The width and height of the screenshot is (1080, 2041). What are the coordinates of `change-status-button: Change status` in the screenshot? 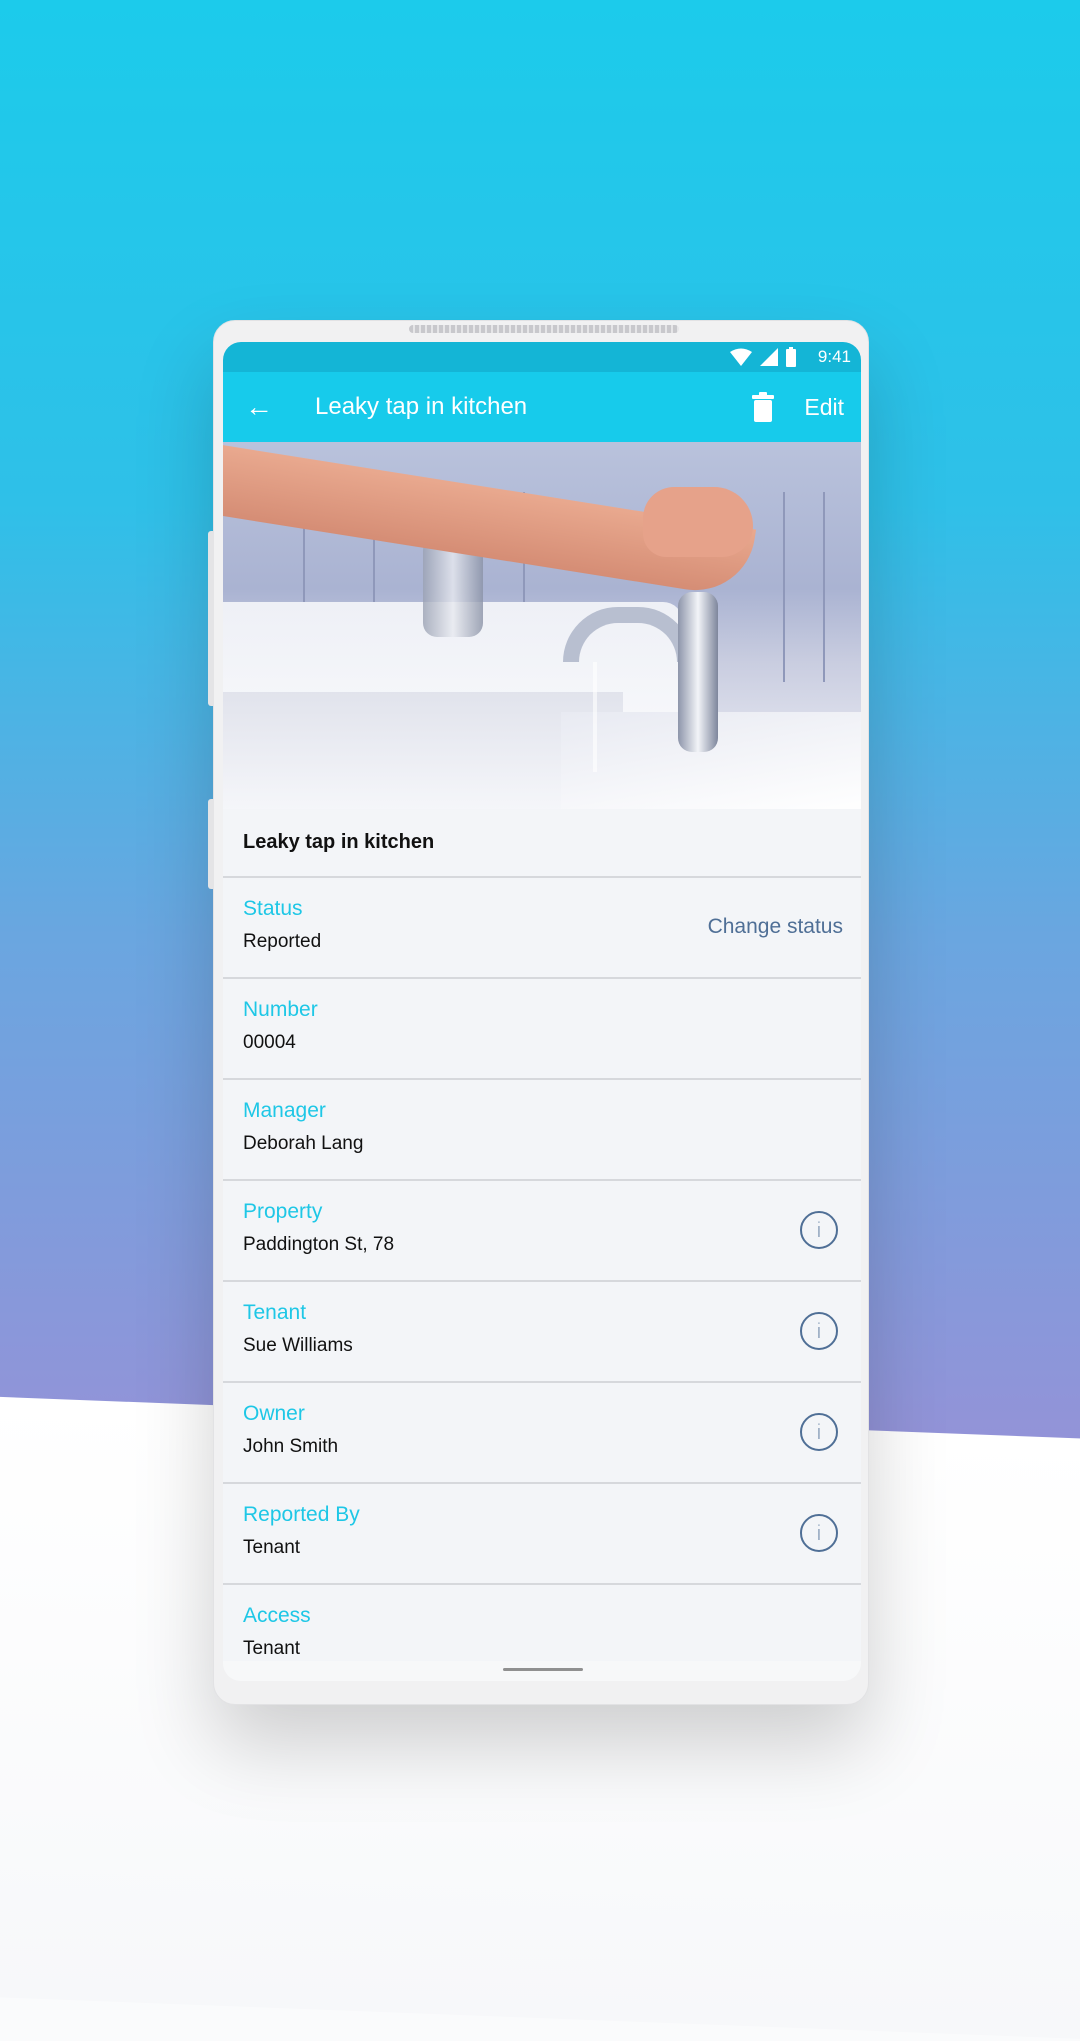 It's located at (775, 927).